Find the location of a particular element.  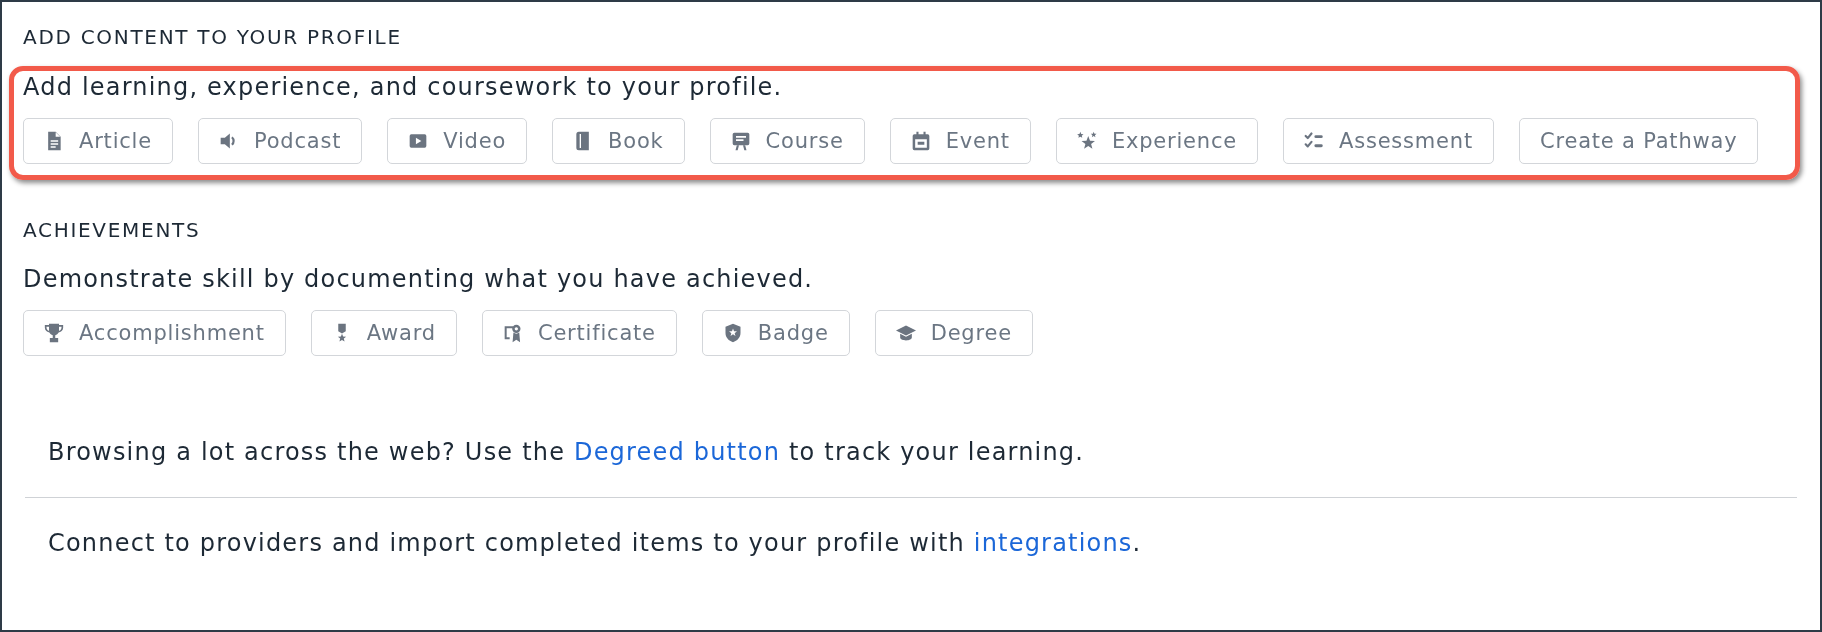

book-button: Book is located at coordinates (618, 141).